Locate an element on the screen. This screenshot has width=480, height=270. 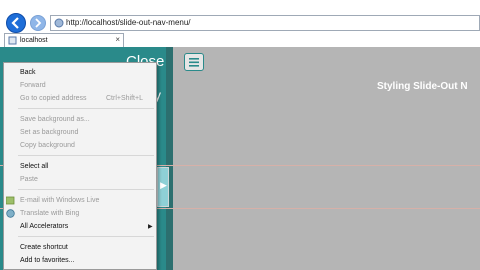
close-icon: × is located at coordinates (117, 40).